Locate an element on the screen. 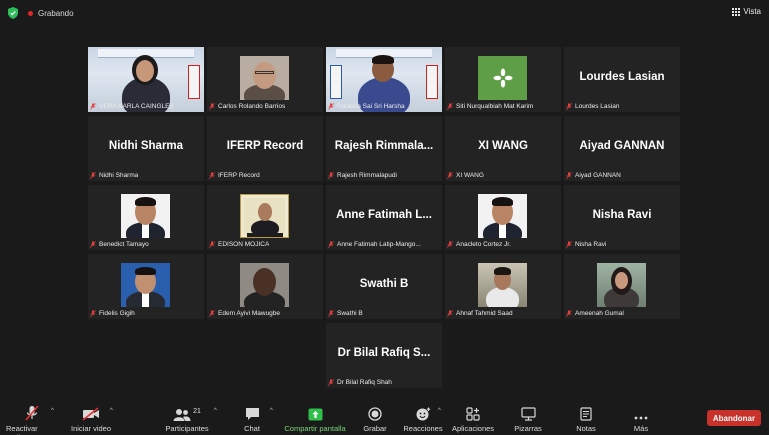 The image size is (769, 435). whiteboards-label: Pizarras is located at coordinates (528, 428).